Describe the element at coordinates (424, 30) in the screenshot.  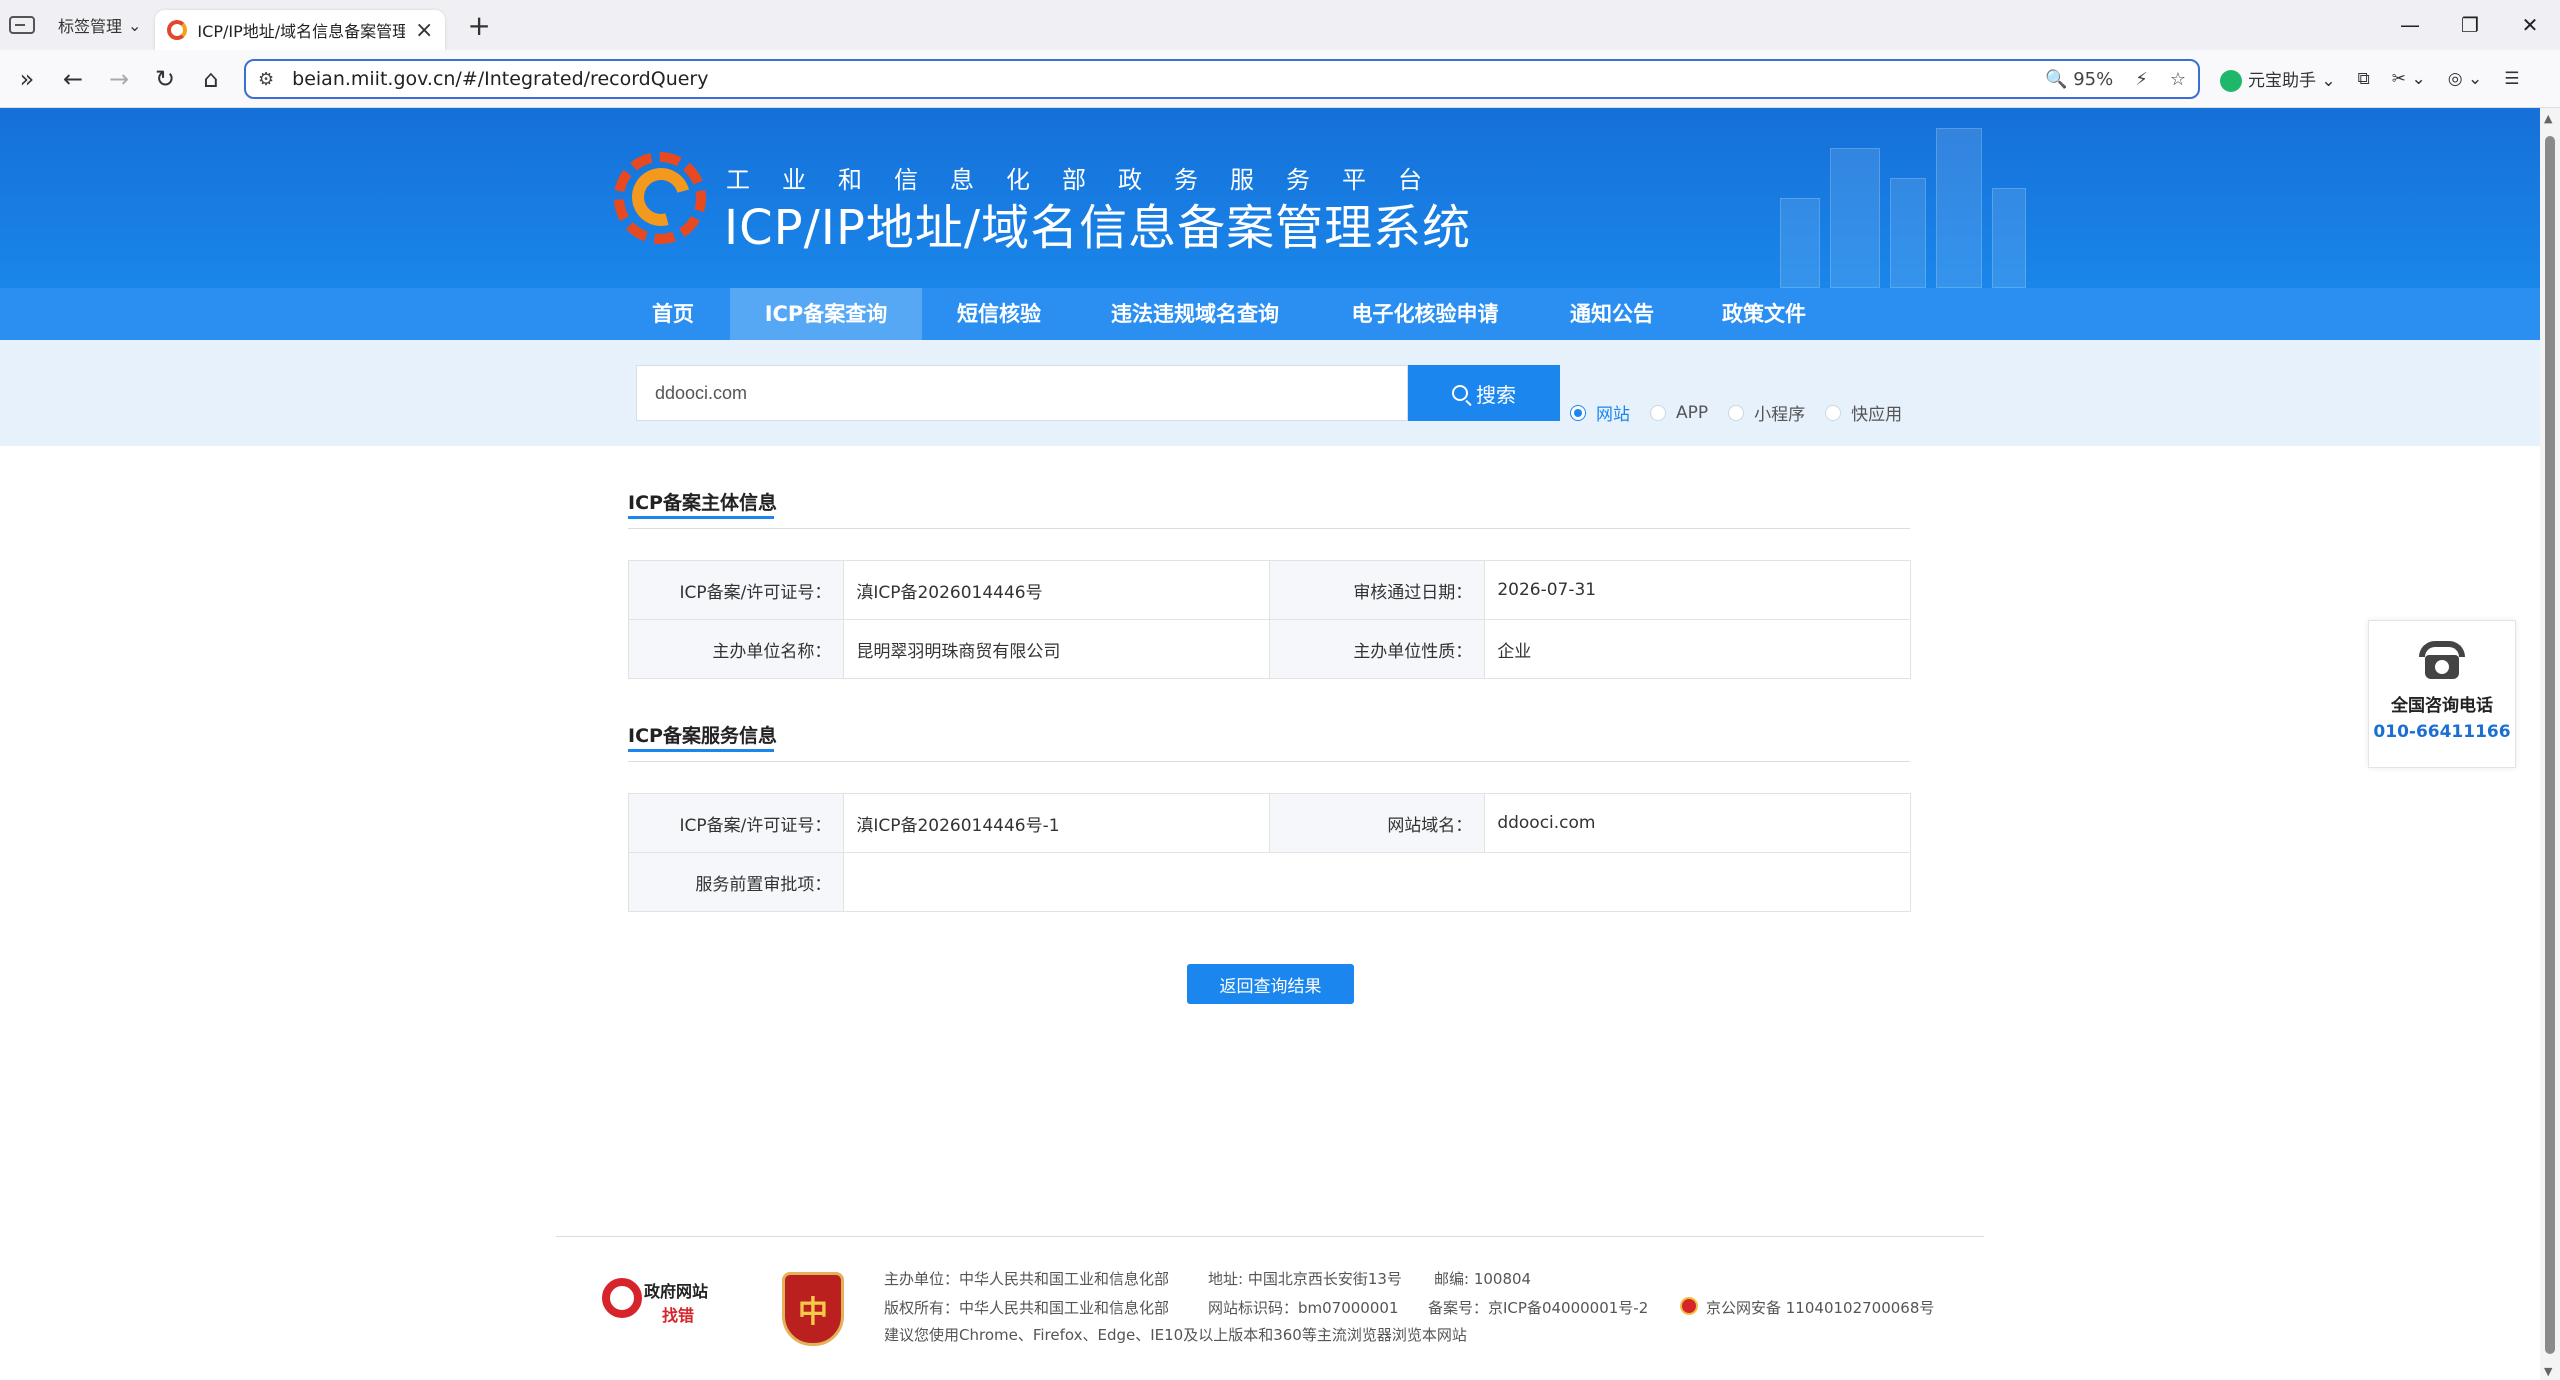
I see `tab-close-icon: ×` at that location.